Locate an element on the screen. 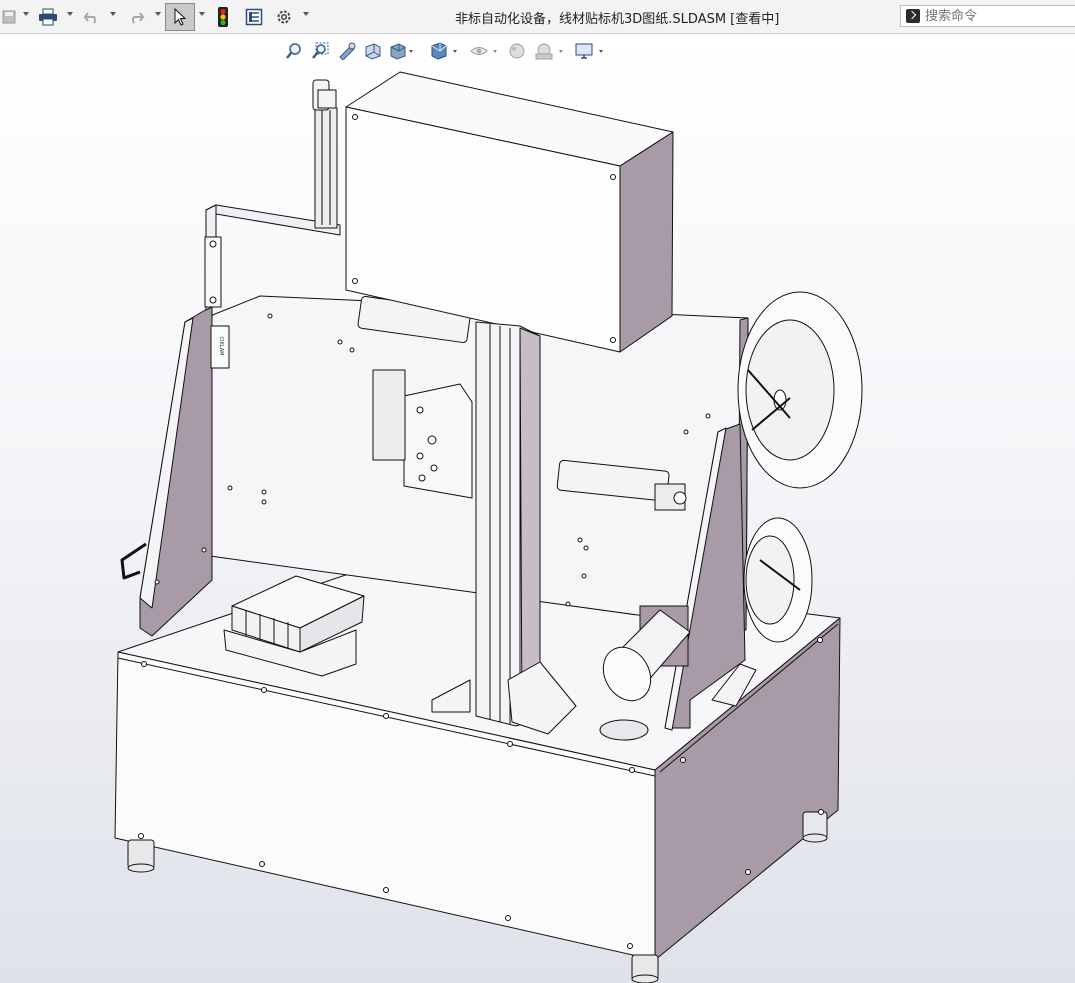 Image resolution: width=1075 pixels, height=983 pixels. redo-icon is located at coordinates (136, 17).